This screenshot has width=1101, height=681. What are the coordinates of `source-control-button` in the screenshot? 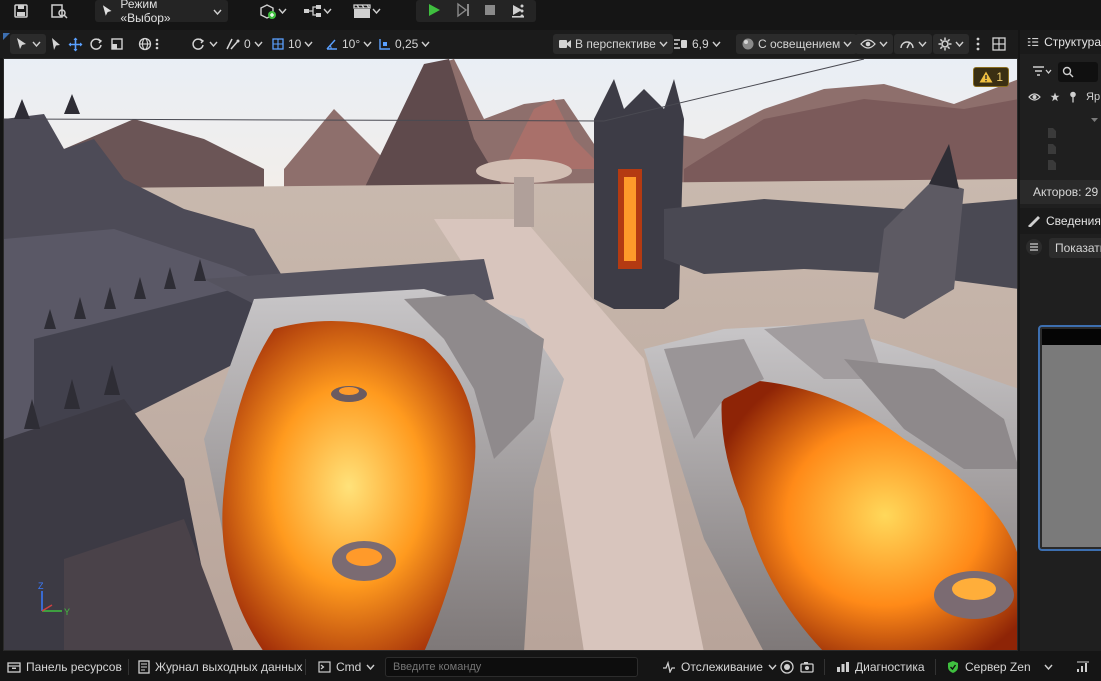 It's located at (1083, 667).